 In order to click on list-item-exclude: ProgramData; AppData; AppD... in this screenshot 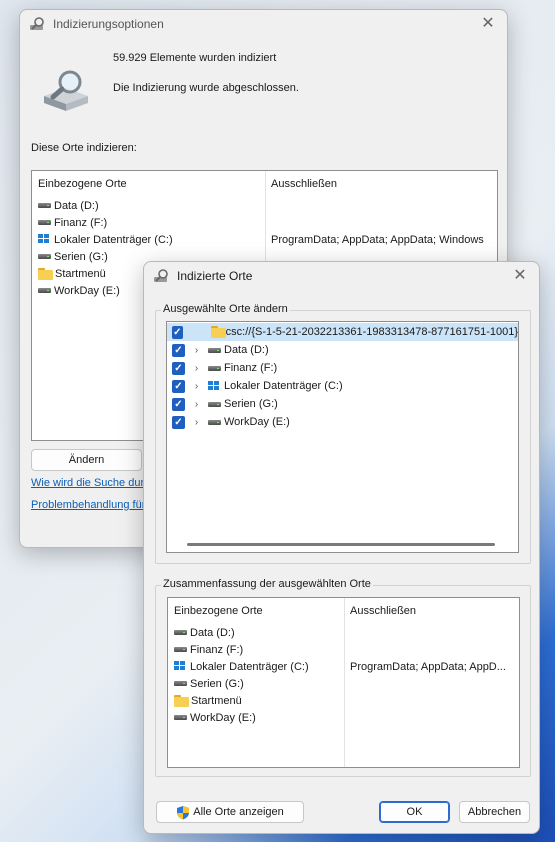, I will do `click(428, 666)`.